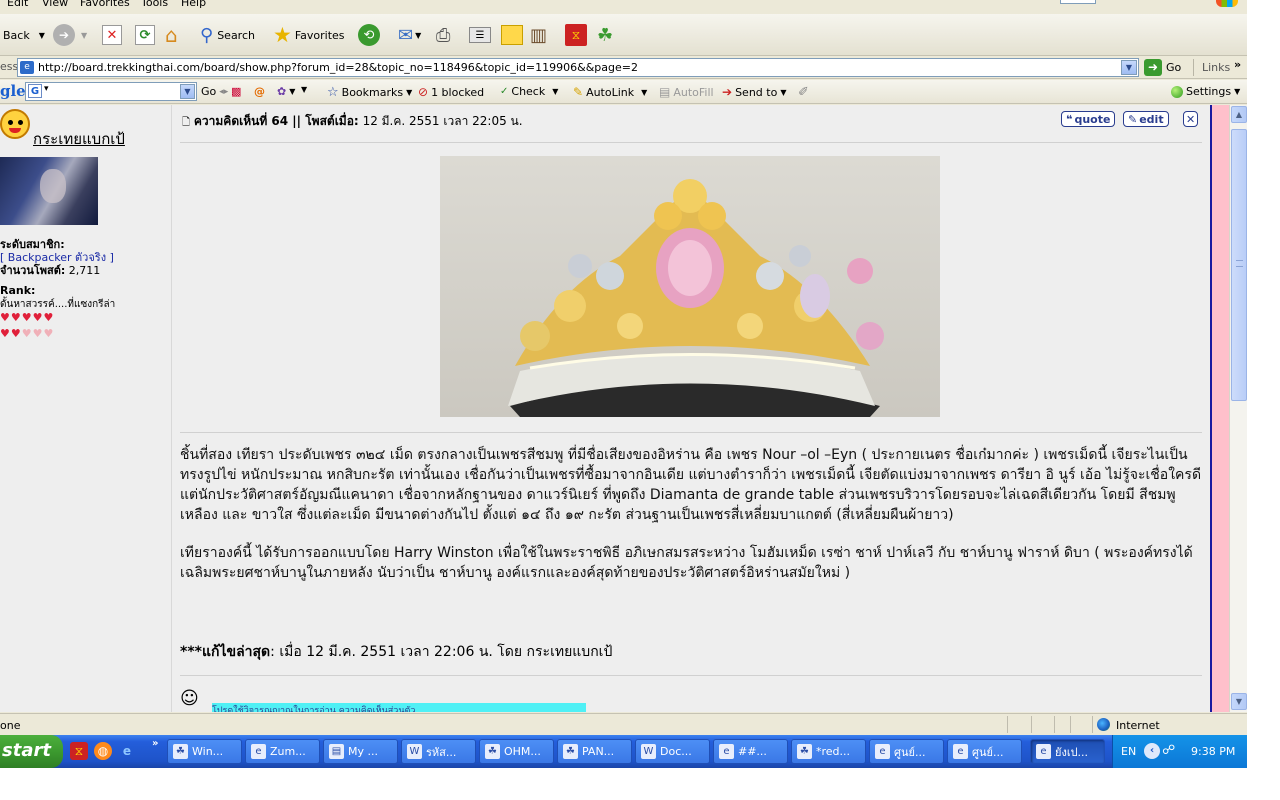  Describe the element at coordinates (369, 92) in the screenshot. I see `bookmarks-button: ☆ Bookmarks ▼` at that location.